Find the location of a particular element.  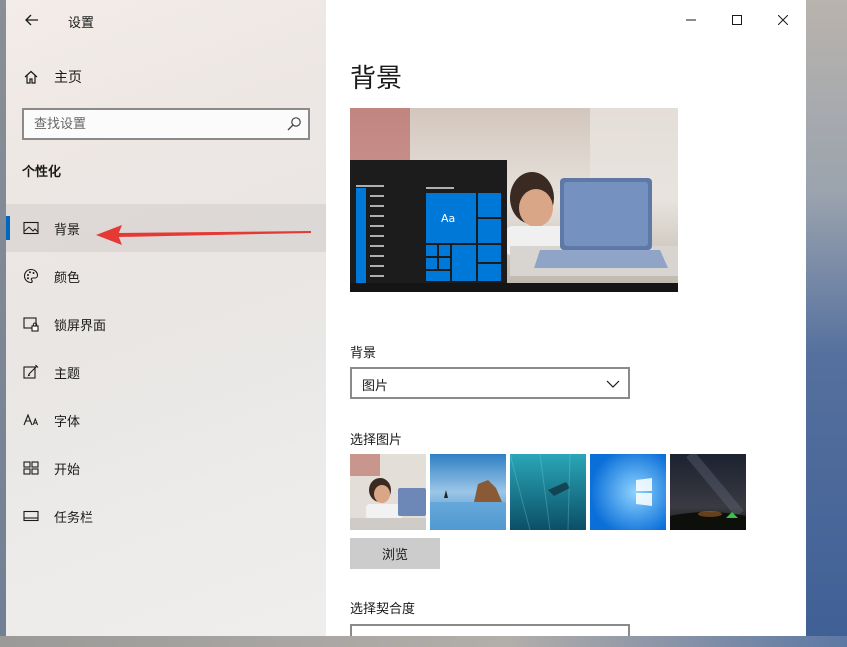

minimize-icon is located at coordinates (691, 20).